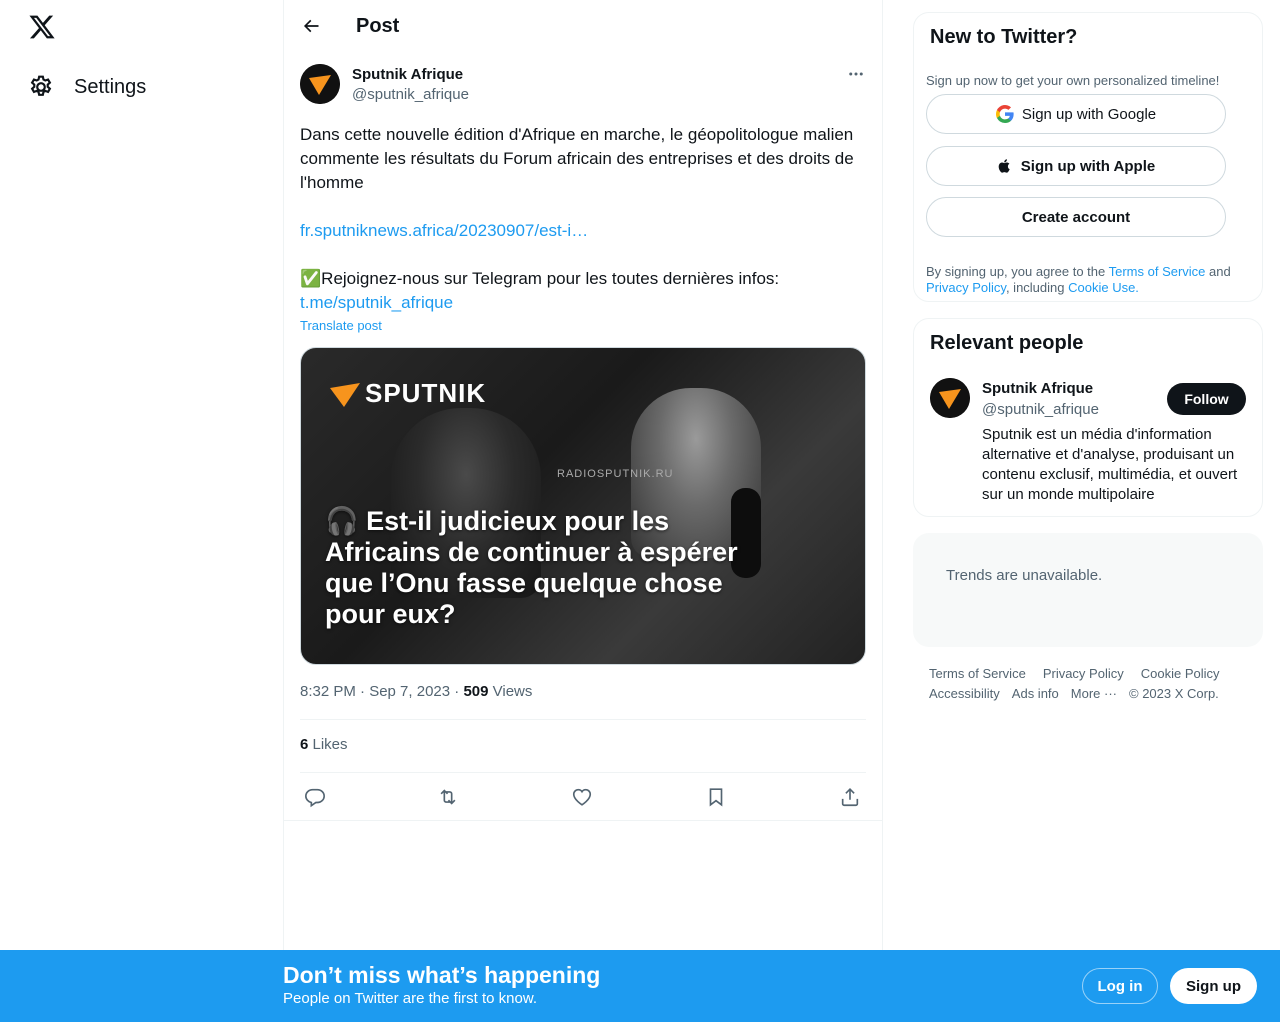 This screenshot has width=1280, height=1022. I want to click on like-button, so click(582, 797).